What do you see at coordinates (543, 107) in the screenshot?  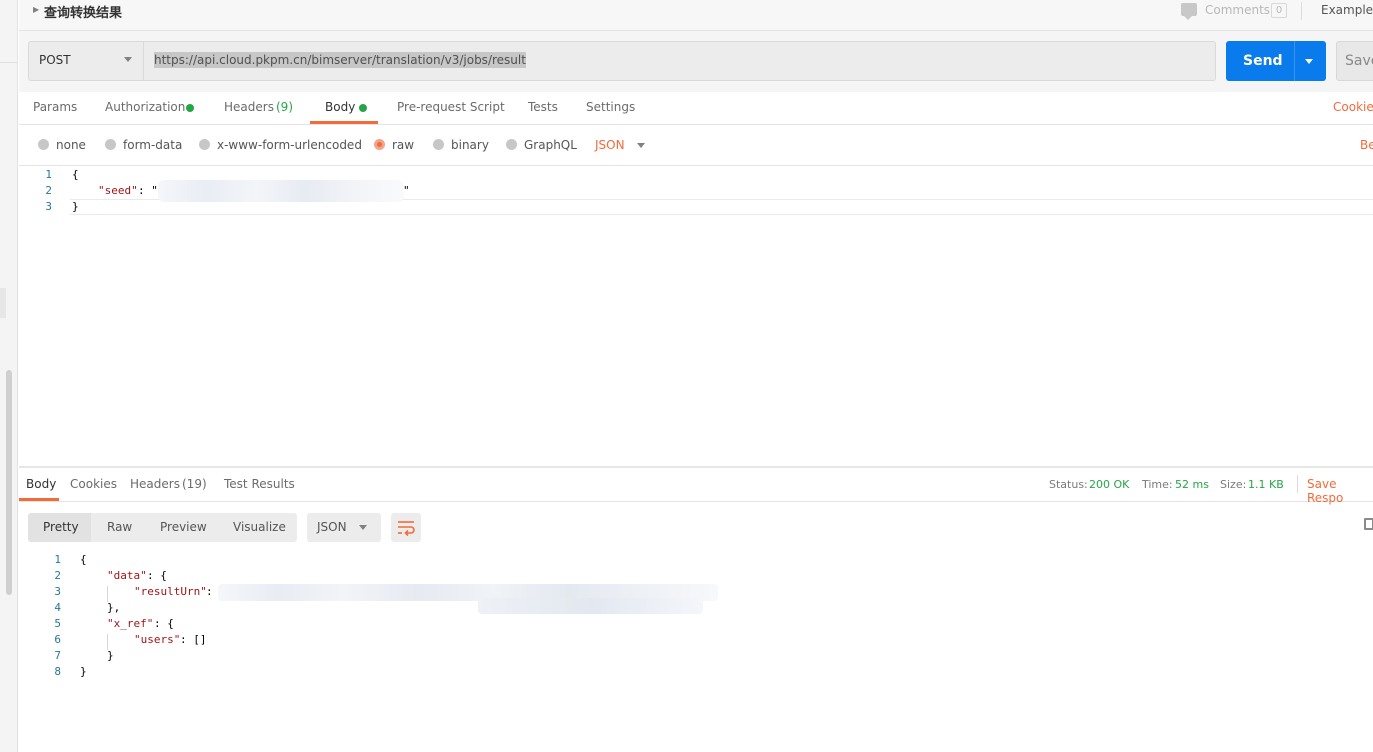 I see `tab-tests: Tests` at bounding box center [543, 107].